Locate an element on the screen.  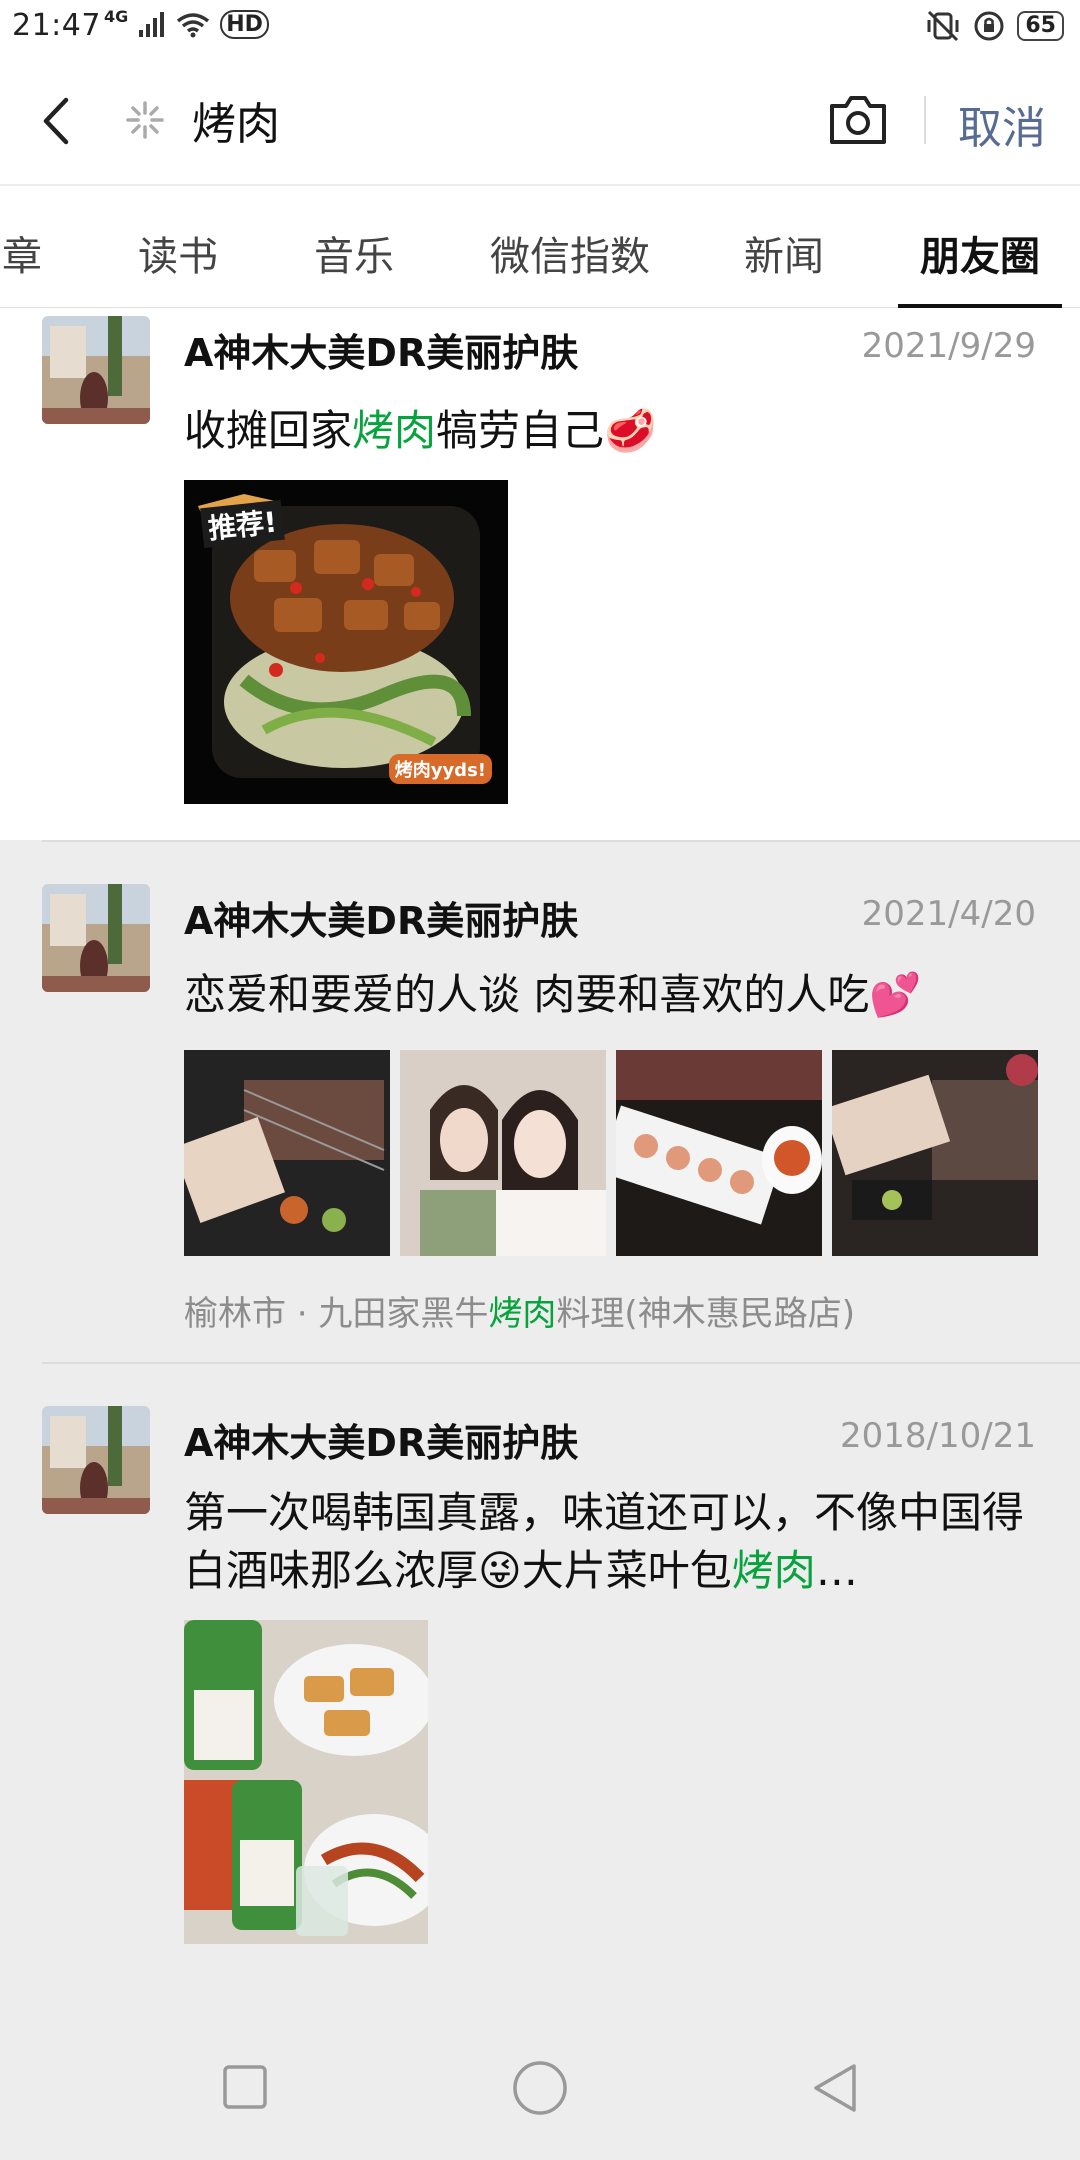
network-label: 4G is located at coordinates (116, 16).